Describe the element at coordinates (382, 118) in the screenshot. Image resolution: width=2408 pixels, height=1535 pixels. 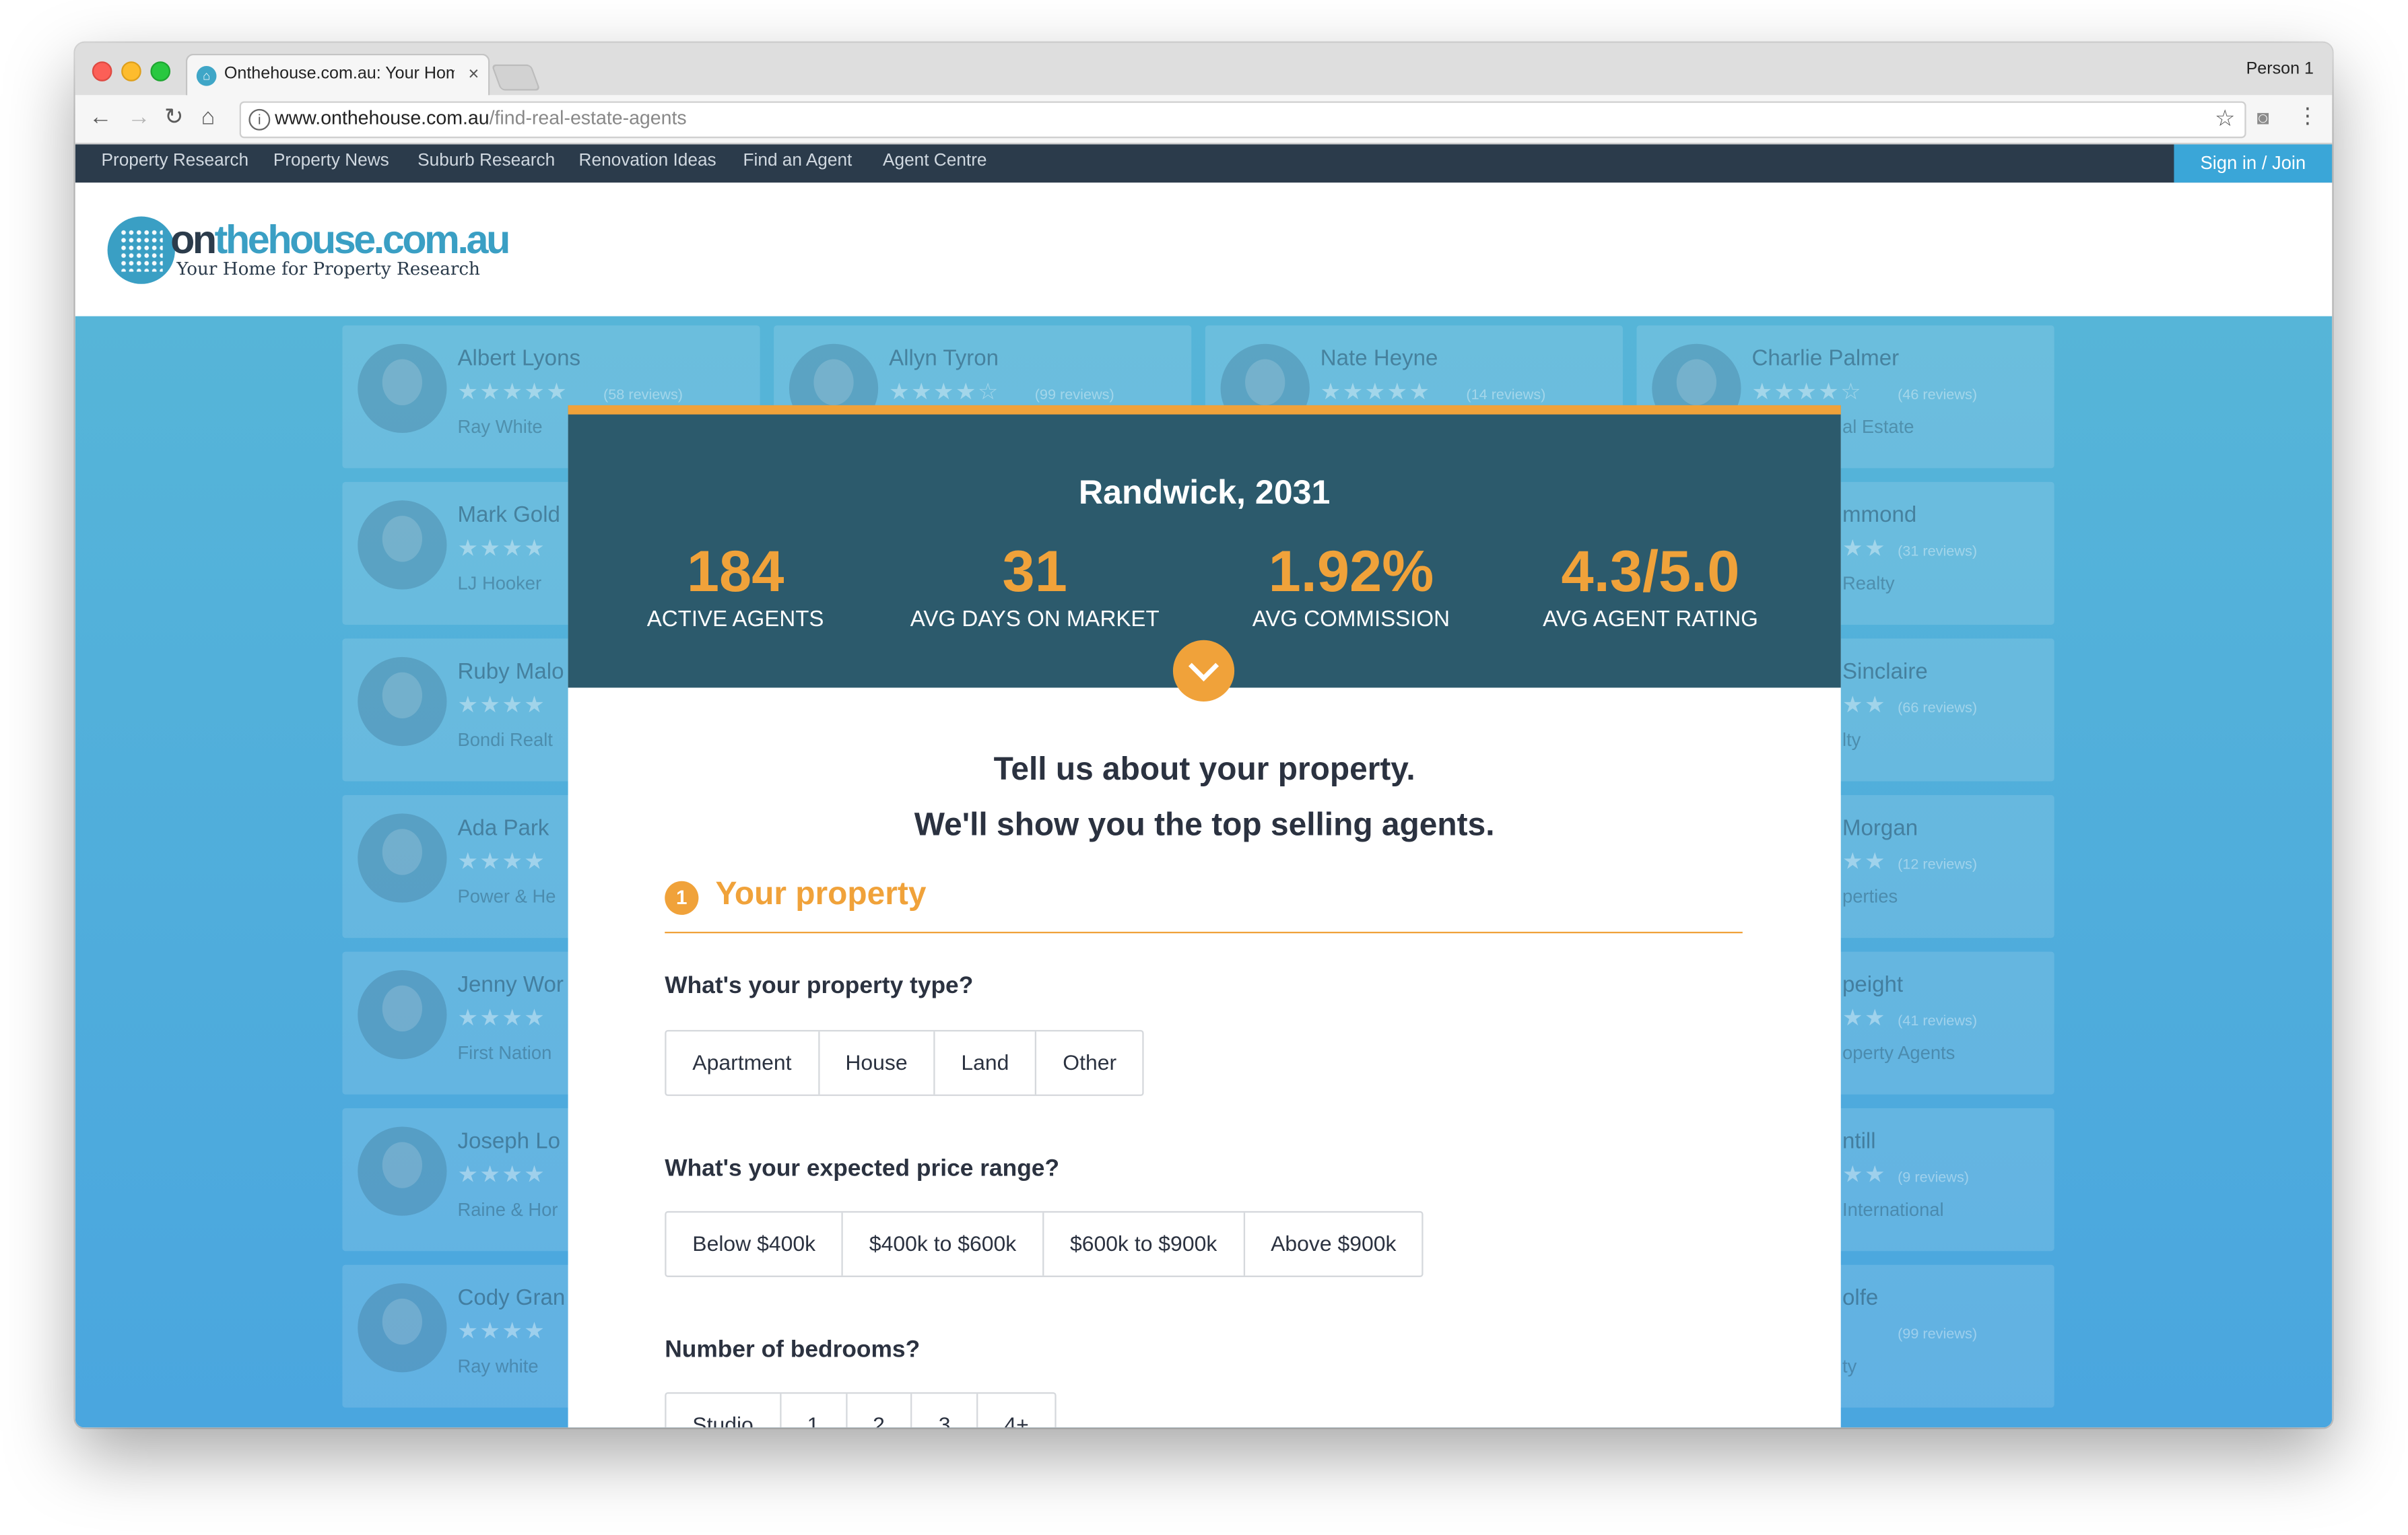
I see `url-host: www.onthehouse.com.au` at that location.